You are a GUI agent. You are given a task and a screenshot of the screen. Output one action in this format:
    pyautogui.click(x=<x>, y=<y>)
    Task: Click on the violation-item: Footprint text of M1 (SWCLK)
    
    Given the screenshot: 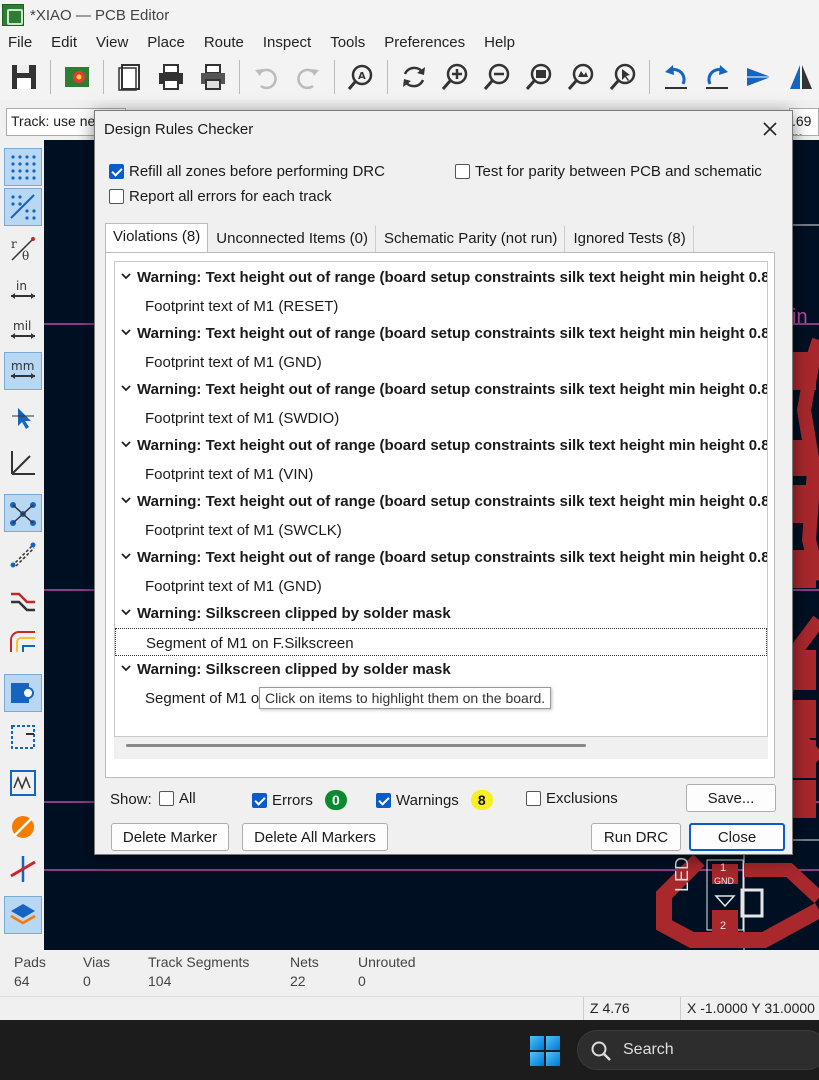 What is the action you would take?
    pyautogui.click(x=243, y=530)
    